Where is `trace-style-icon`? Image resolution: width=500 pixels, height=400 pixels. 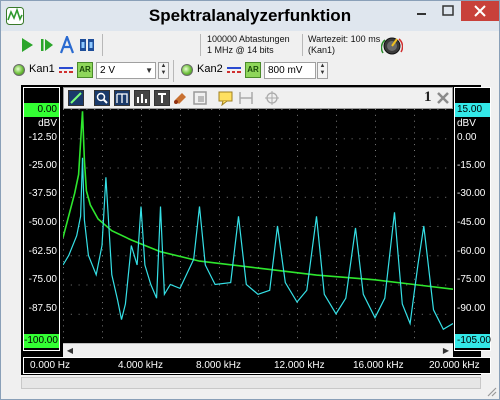 trace-style-icon is located at coordinates (76, 98).